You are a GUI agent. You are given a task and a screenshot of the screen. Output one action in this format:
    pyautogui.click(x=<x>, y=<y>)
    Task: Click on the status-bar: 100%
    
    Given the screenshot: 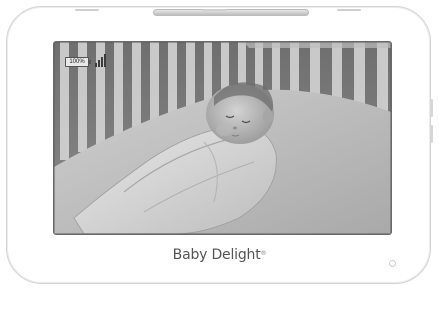 What is the action you would take?
    pyautogui.click(x=85, y=60)
    